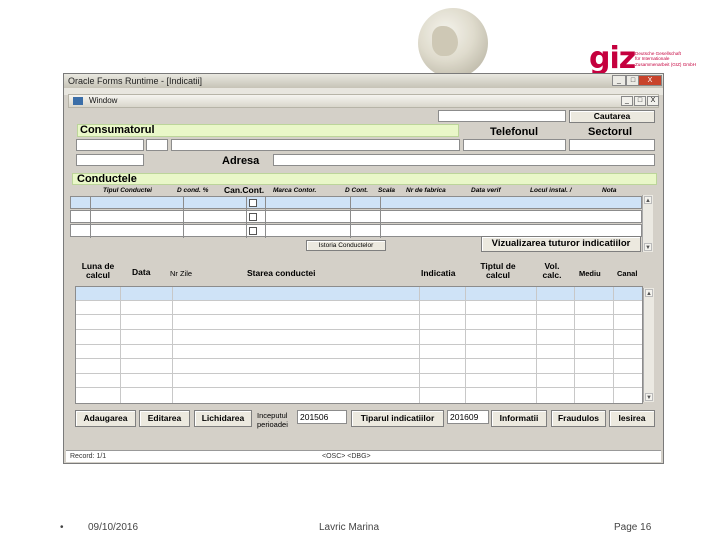  What do you see at coordinates (640, 101) in the screenshot?
I see `inner-restore-button: □` at bounding box center [640, 101].